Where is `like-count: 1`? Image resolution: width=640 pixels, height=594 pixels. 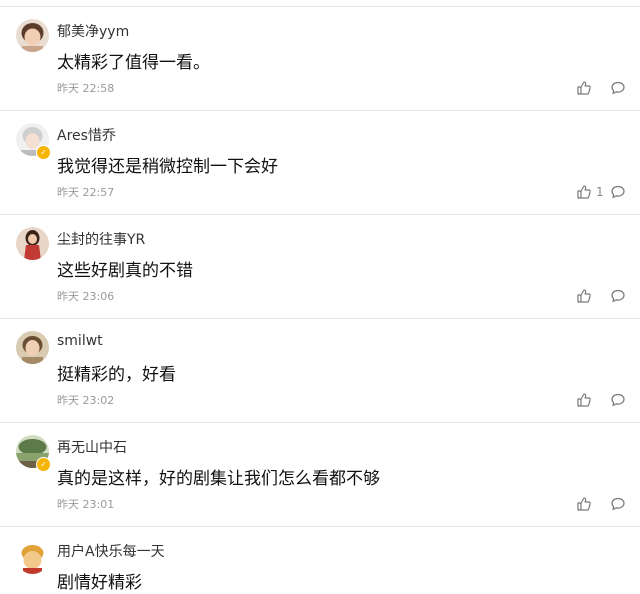 like-count: 1 is located at coordinates (600, 192).